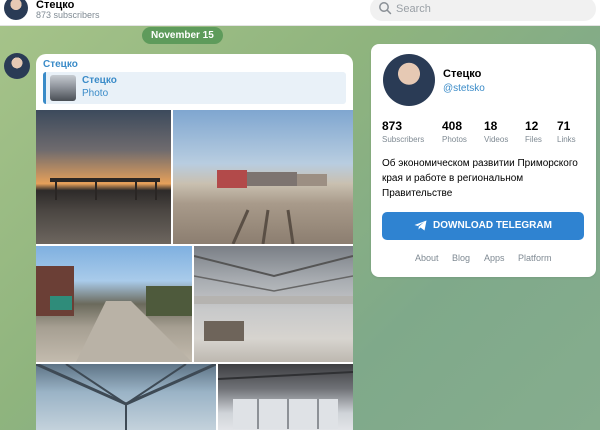 Image resolution: width=600 pixels, height=430 pixels. I want to click on top-bar: Стецко 873 subscribers, so click(300, 13).